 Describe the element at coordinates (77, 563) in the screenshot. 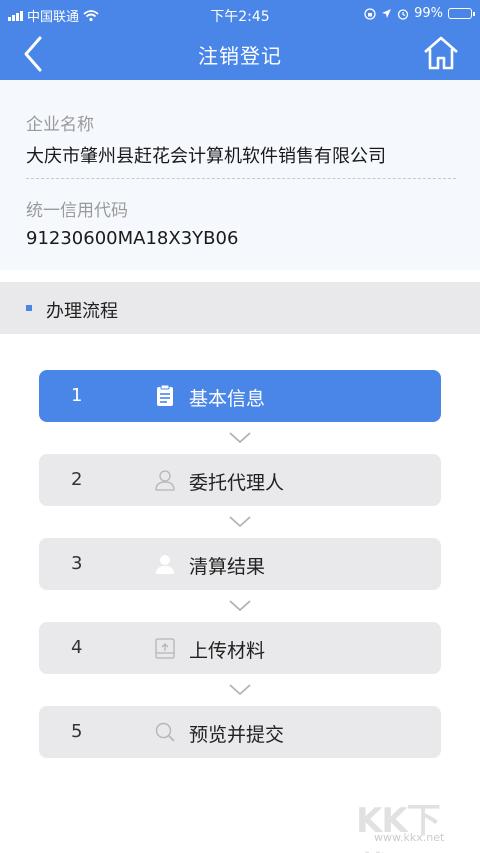

I see `step-number: 3` at that location.